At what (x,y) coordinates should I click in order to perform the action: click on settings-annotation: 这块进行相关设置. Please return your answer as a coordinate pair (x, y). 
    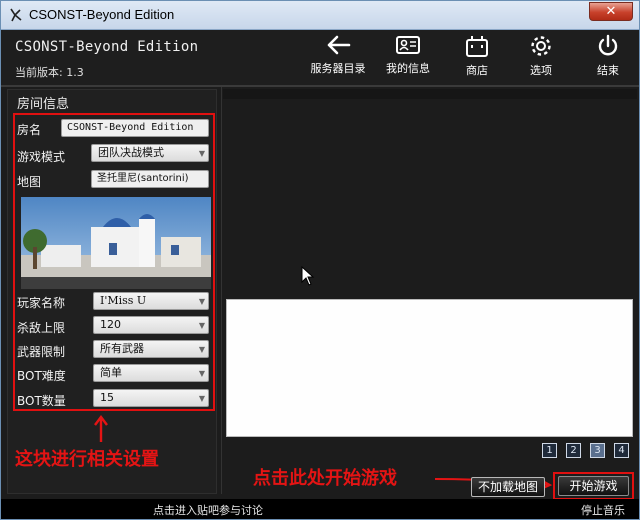
    Looking at the image, I should click on (87, 459).